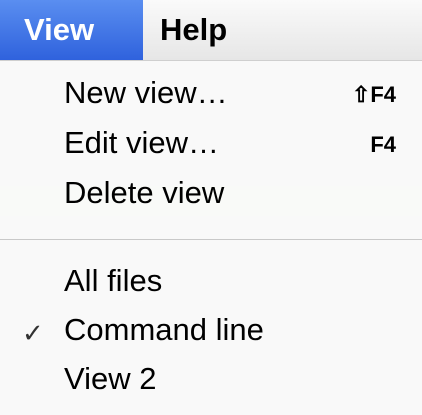 The image size is (422, 415). What do you see at coordinates (194, 29) in the screenshot?
I see `menu-help-label: Help` at bounding box center [194, 29].